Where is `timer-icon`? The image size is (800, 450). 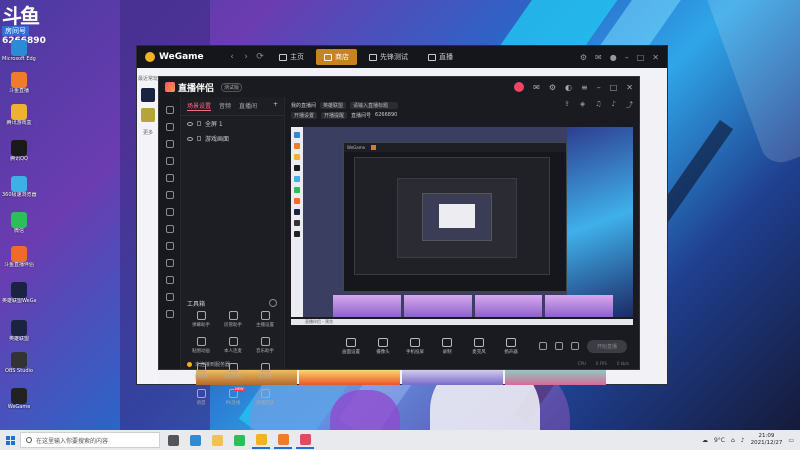
timer-icon is located at coordinates (169, 280).